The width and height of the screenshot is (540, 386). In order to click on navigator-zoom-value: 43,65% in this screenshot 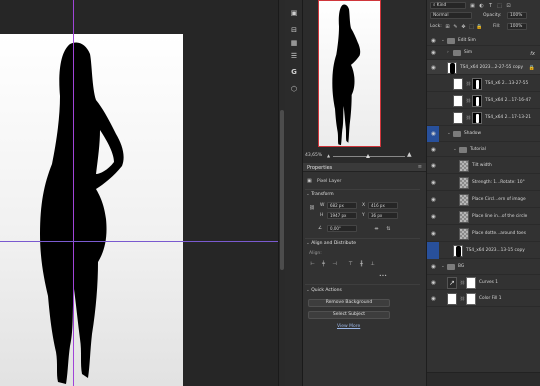, I will do `click(313, 155)`.